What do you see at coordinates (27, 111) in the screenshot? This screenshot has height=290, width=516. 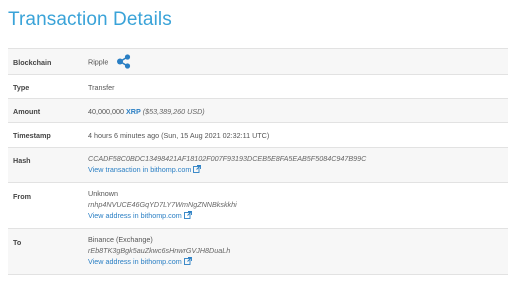 I see `label-amount: Amount` at bounding box center [27, 111].